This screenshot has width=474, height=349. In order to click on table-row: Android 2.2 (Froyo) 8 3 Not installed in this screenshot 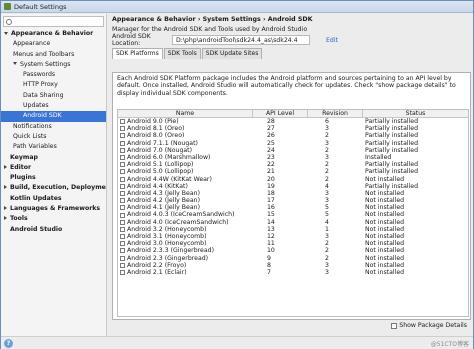, I will do `click(293, 265)`.